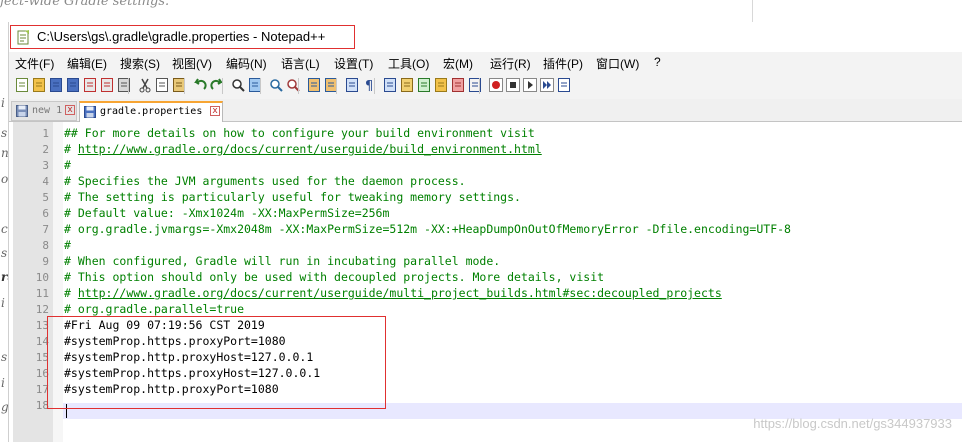  Describe the element at coordinates (42, 309) in the screenshot. I see `line-number: 12` at that location.